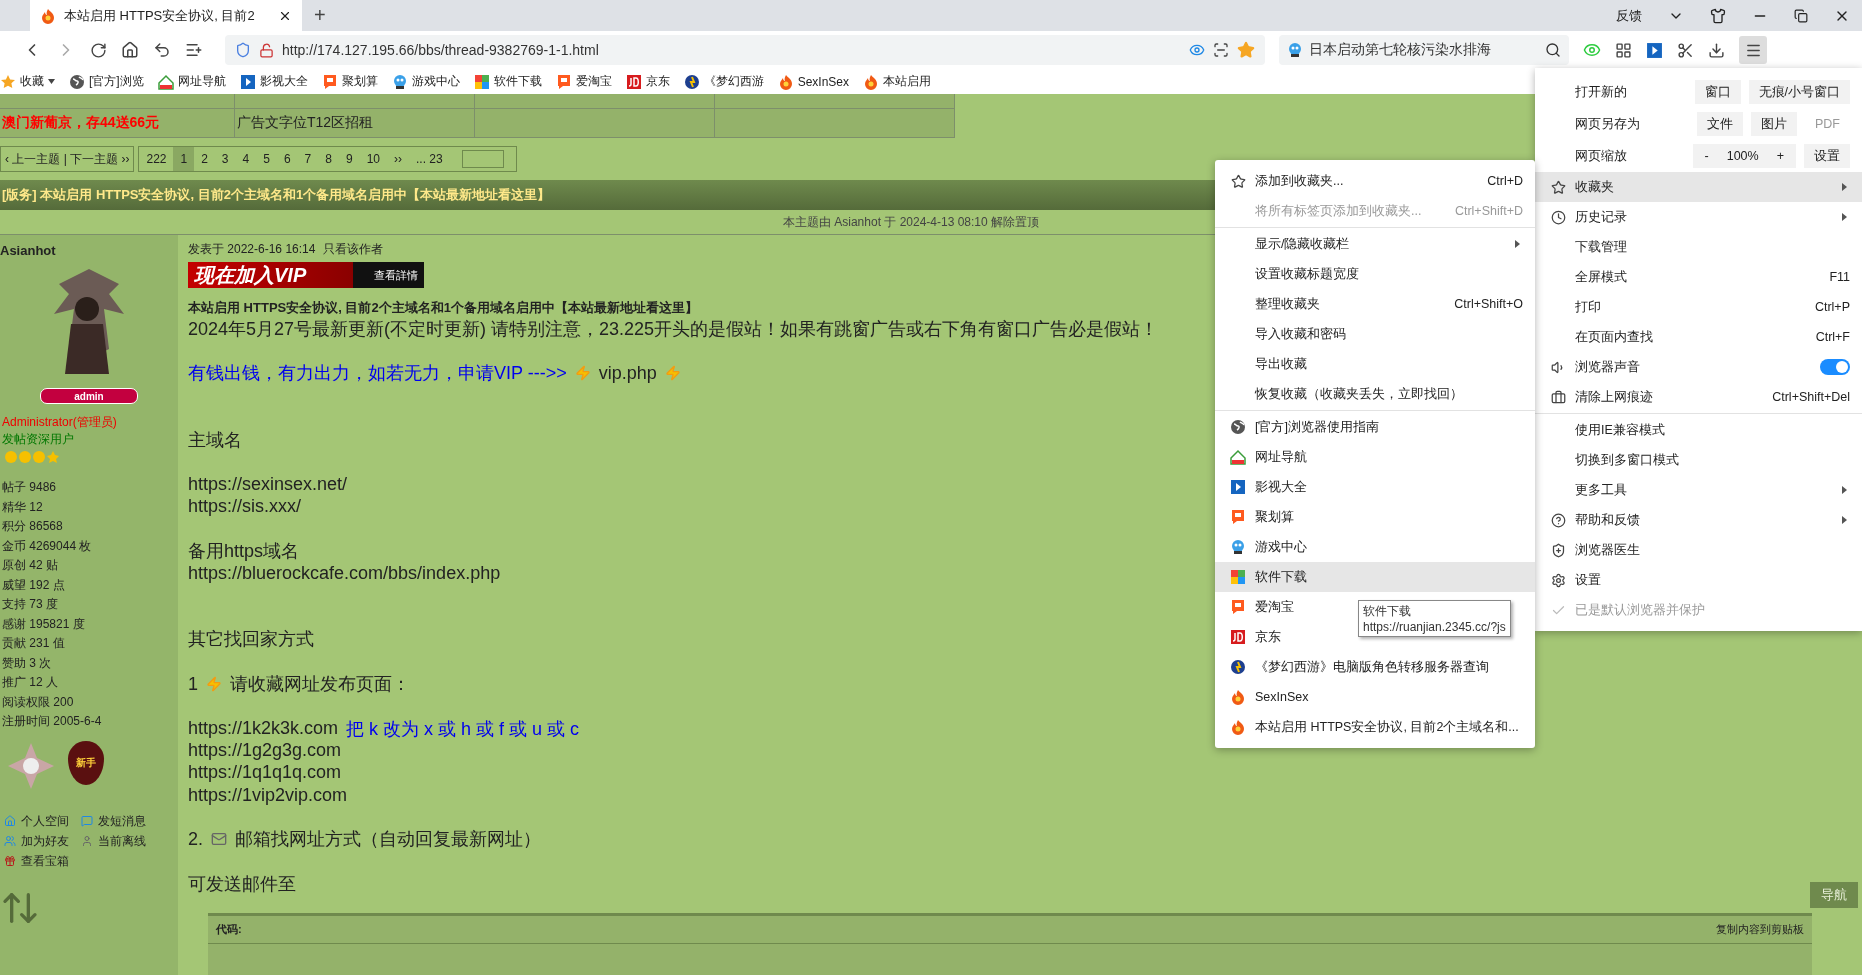 The width and height of the screenshot is (1862, 975). What do you see at coordinates (1601, 92) in the screenshot?
I see `menu-label: 打开新的` at bounding box center [1601, 92].